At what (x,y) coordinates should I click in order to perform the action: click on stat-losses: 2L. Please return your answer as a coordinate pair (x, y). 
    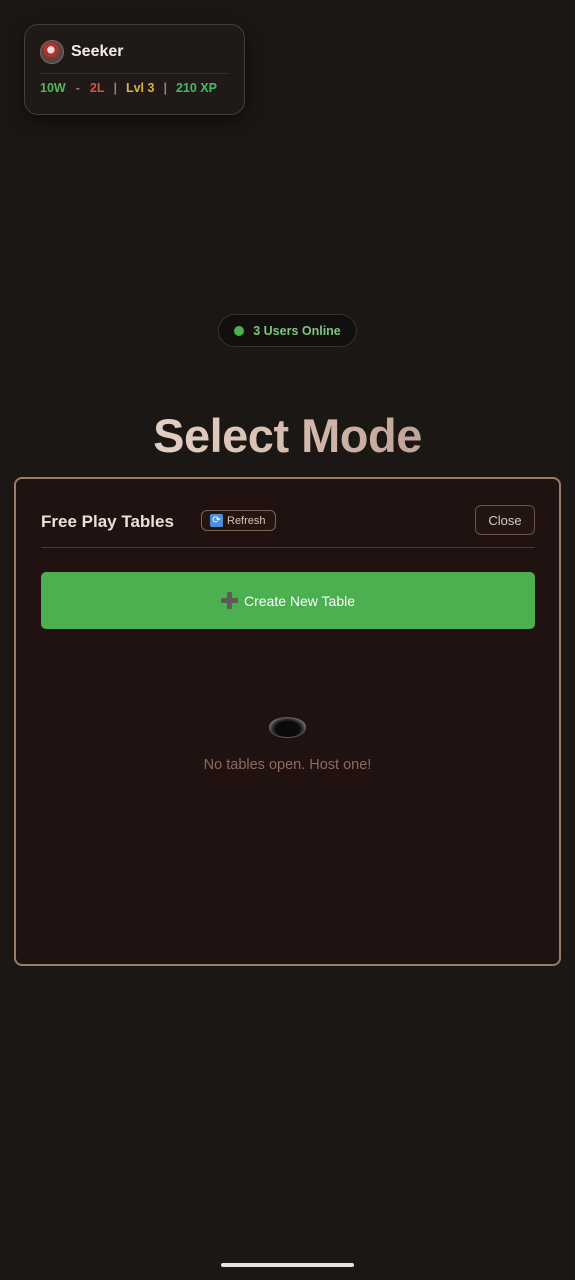
    Looking at the image, I should click on (97, 88).